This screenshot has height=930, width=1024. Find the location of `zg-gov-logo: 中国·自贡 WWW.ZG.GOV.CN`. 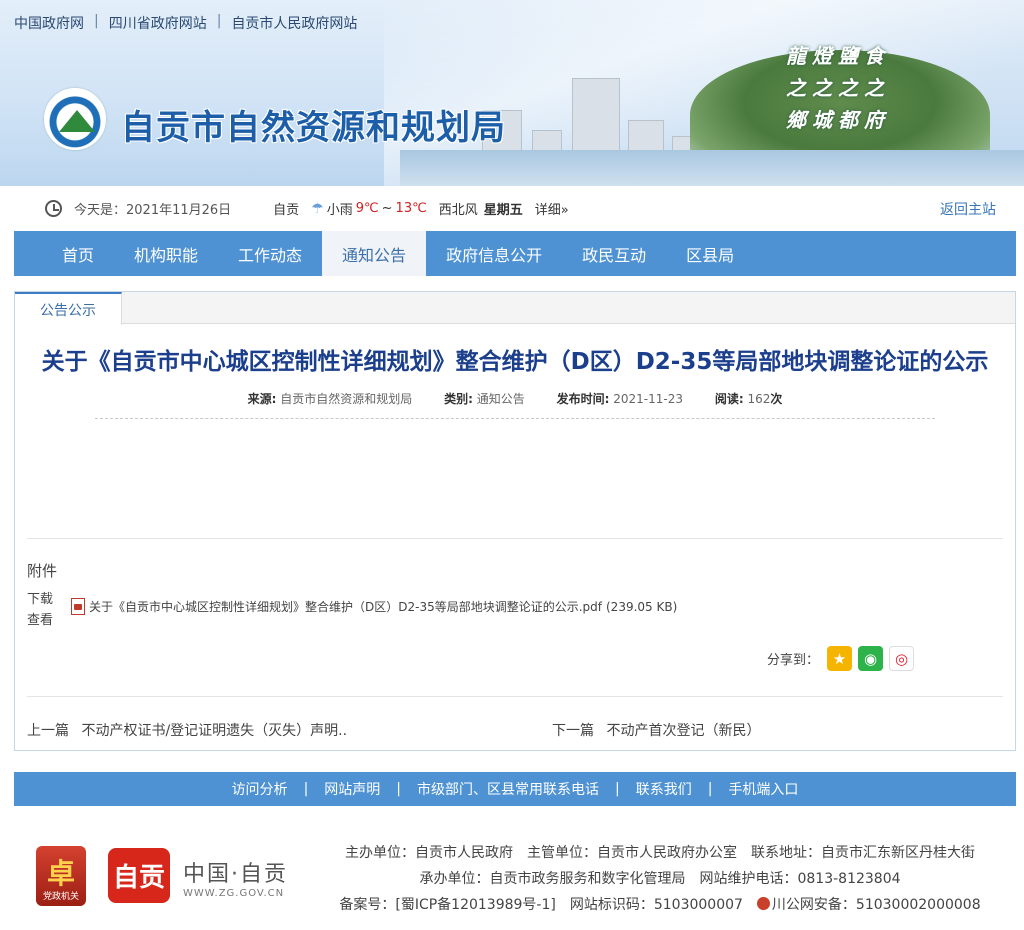

zg-gov-logo: 中国·自贡 WWW.ZG.GOV.CN is located at coordinates (235, 877).